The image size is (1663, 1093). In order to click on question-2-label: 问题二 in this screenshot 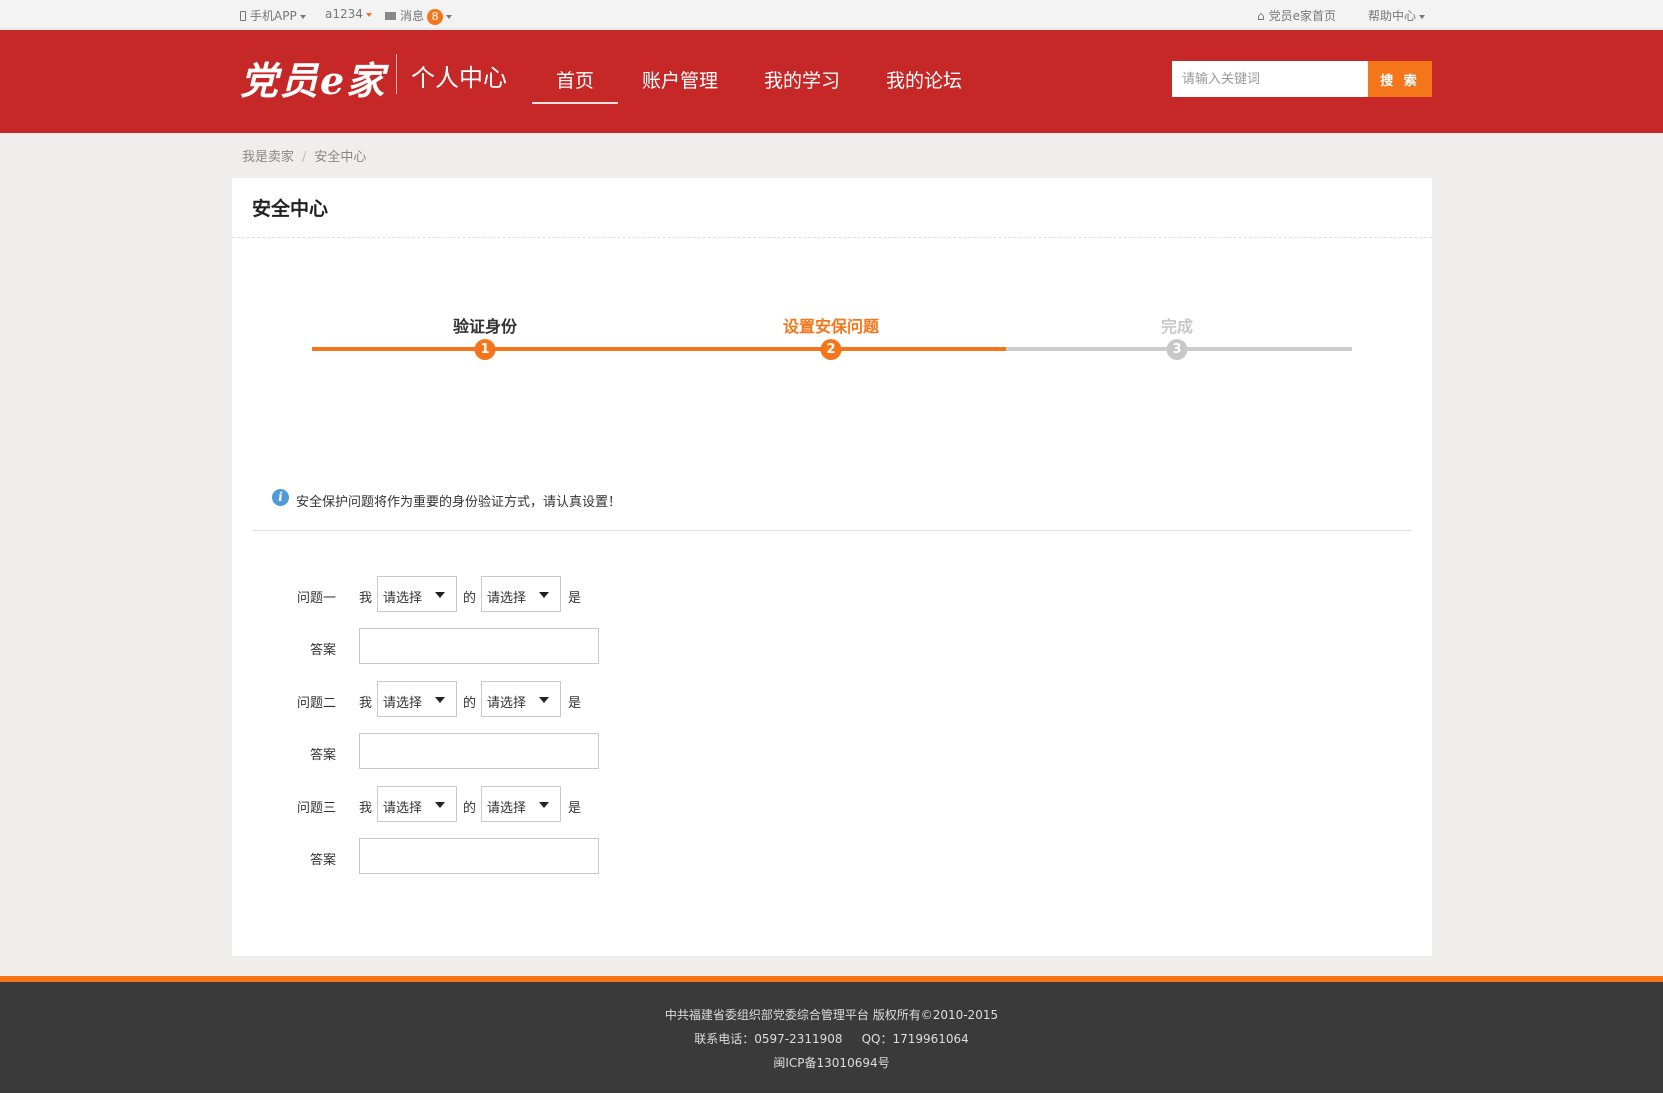, I will do `click(317, 703)`.